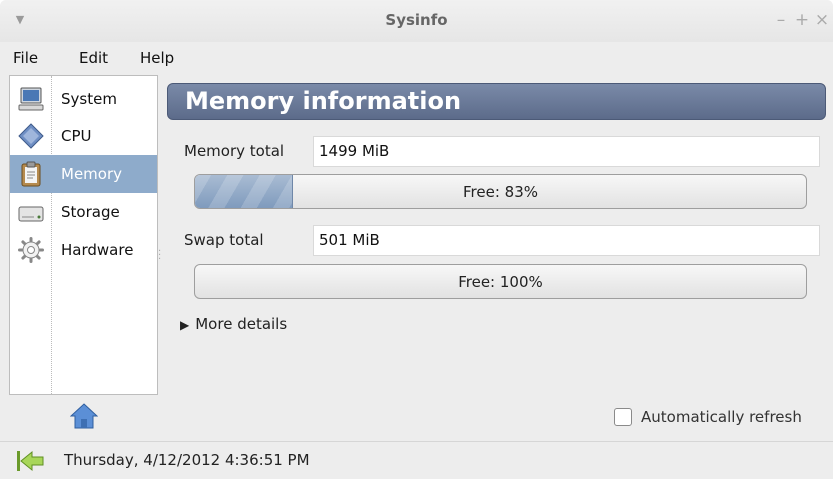  I want to click on sidebar-item-label: Storage, so click(90, 212).